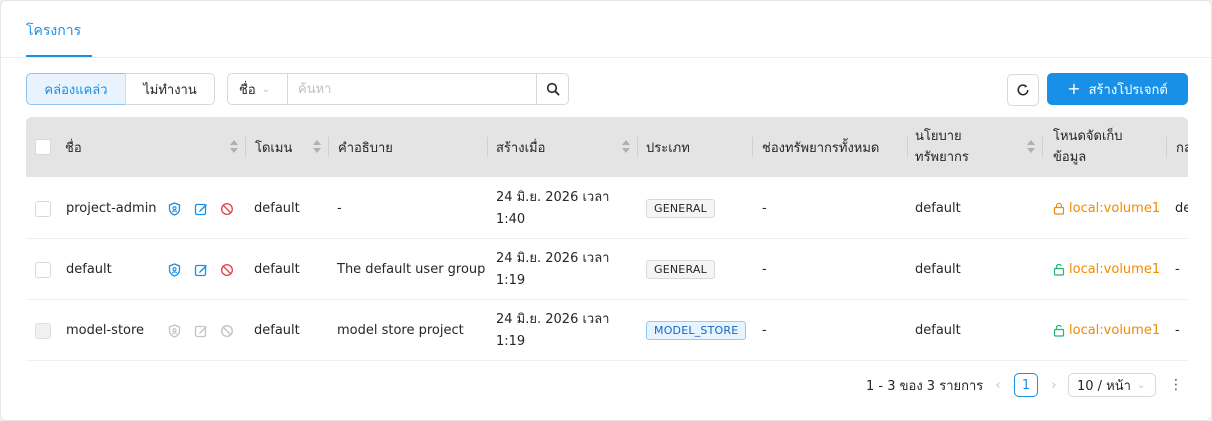  What do you see at coordinates (274, 148) in the screenshot?
I see `column-label-domain: โดเมน` at bounding box center [274, 148].